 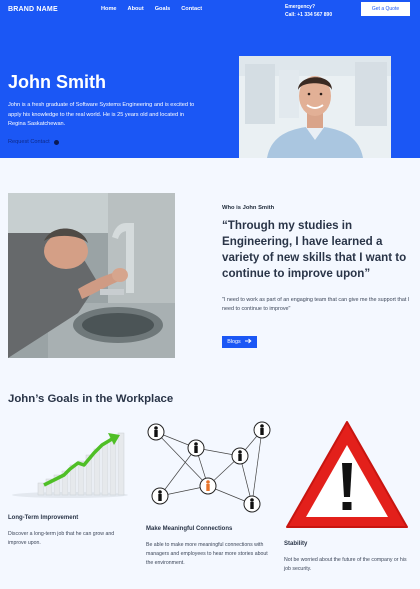 I want to click on hero-name: John Smith, so click(x=57, y=82).